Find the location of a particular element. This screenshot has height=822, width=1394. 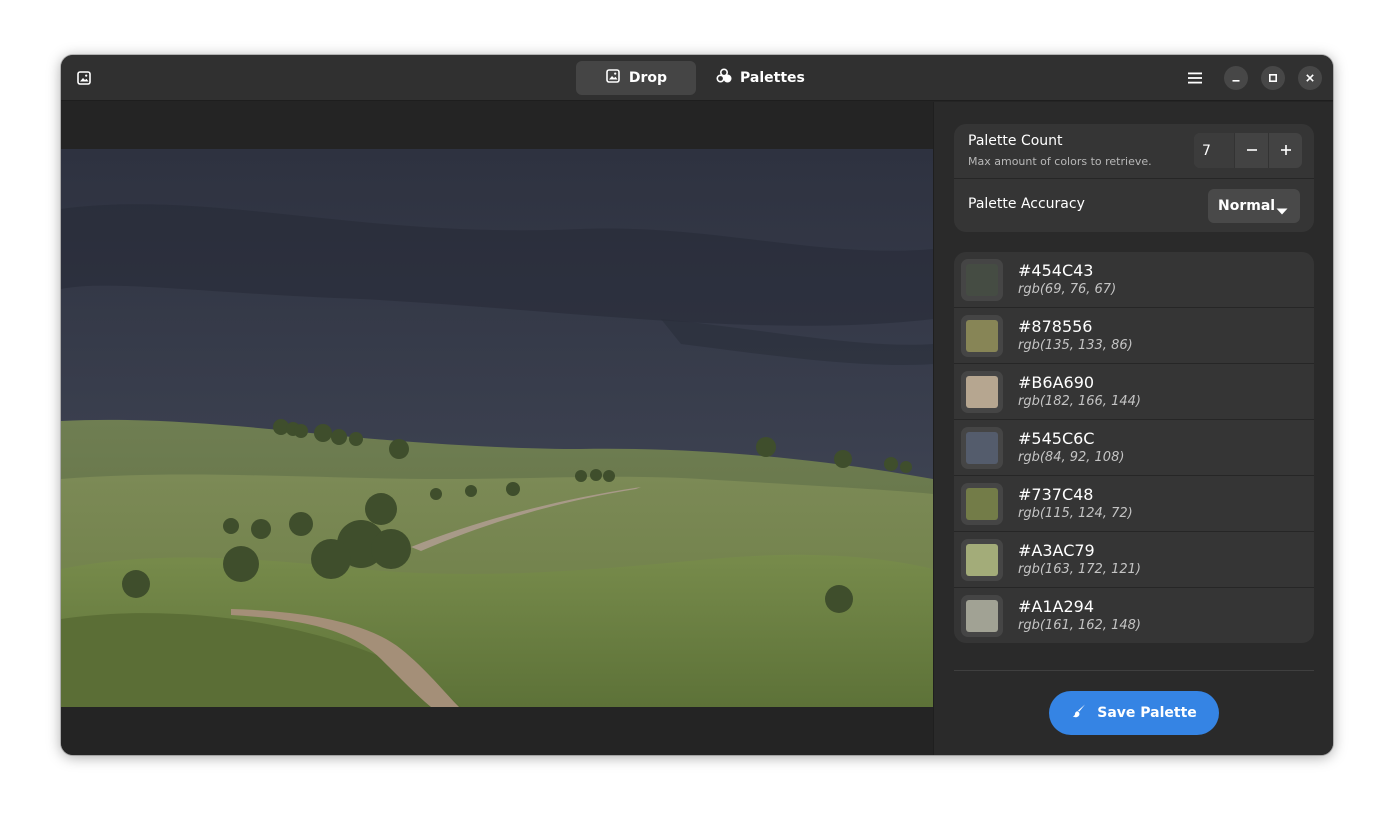

save-palette-button: Save Palette is located at coordinates (1134, 713).